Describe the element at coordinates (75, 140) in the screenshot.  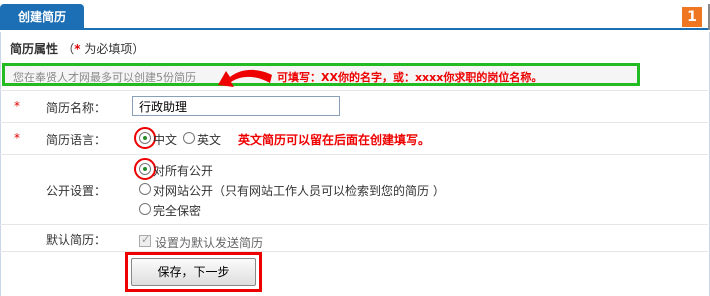
I see `language-label: 简历语言：` at that location.